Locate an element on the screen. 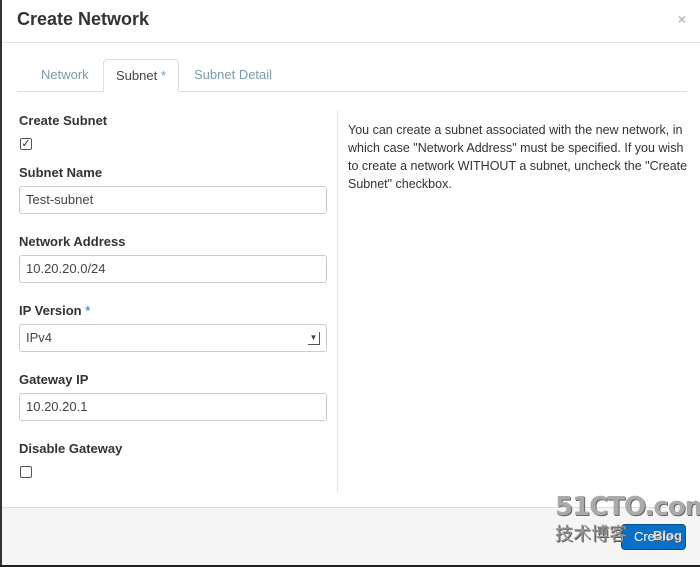 The width and height of the screenshot is (700, 567). ip-version-label: IP Version * is located at coordinates (54, 310).